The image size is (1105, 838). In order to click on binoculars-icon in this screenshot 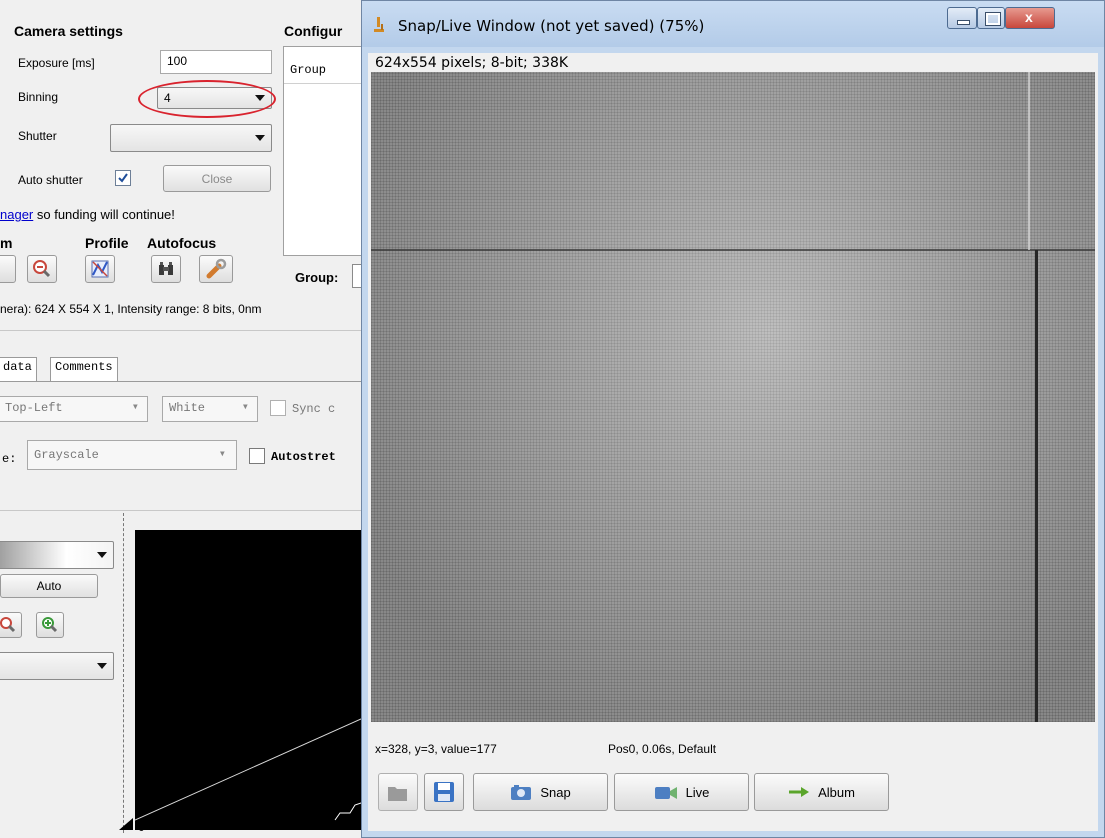, I will do `click(166, 268)`.